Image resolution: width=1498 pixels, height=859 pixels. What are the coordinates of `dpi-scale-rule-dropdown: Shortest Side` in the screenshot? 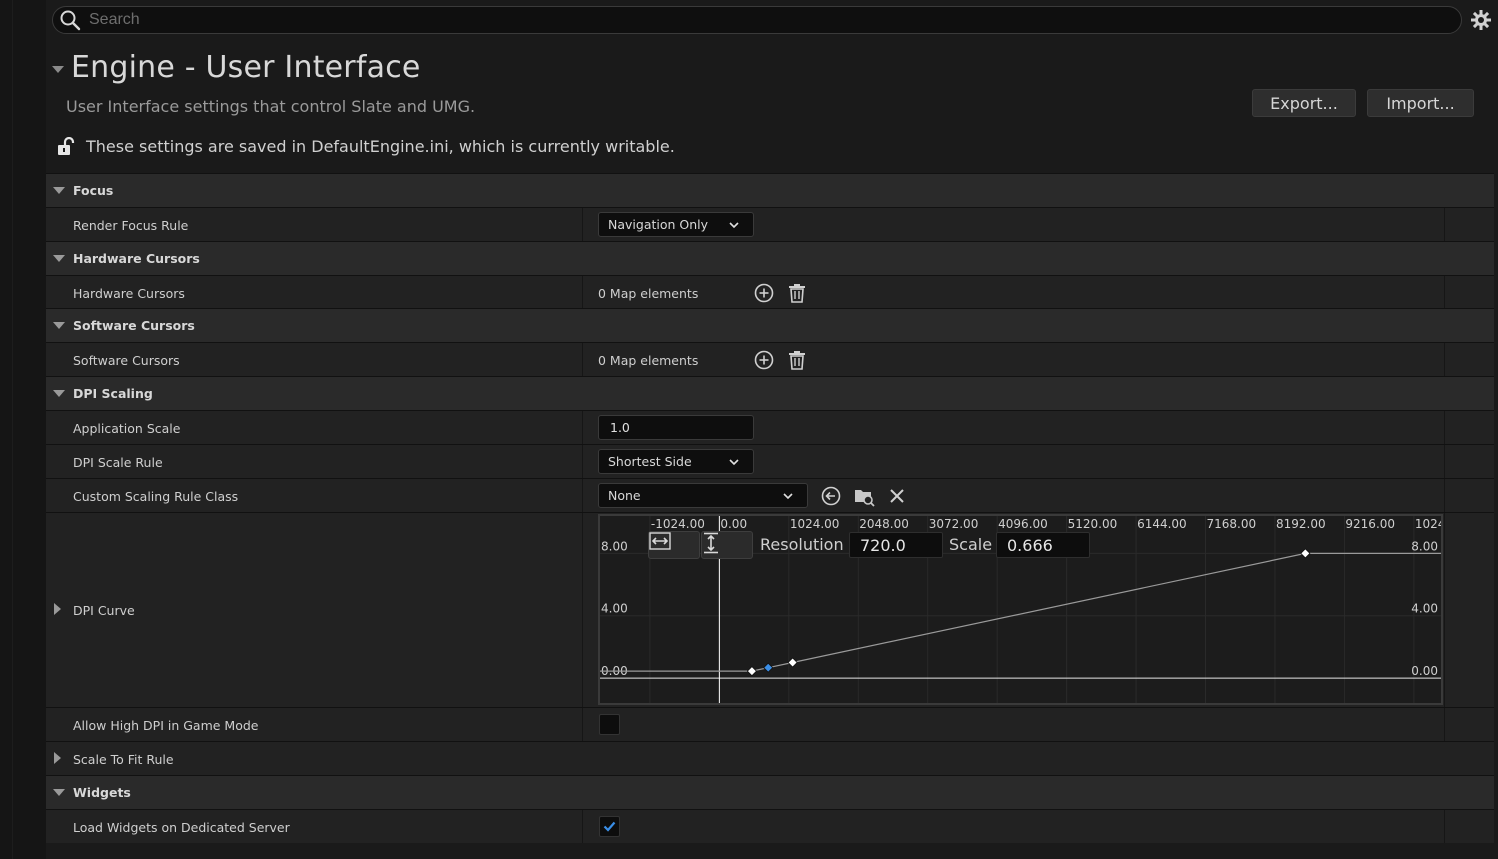 It's located at (676, 461).